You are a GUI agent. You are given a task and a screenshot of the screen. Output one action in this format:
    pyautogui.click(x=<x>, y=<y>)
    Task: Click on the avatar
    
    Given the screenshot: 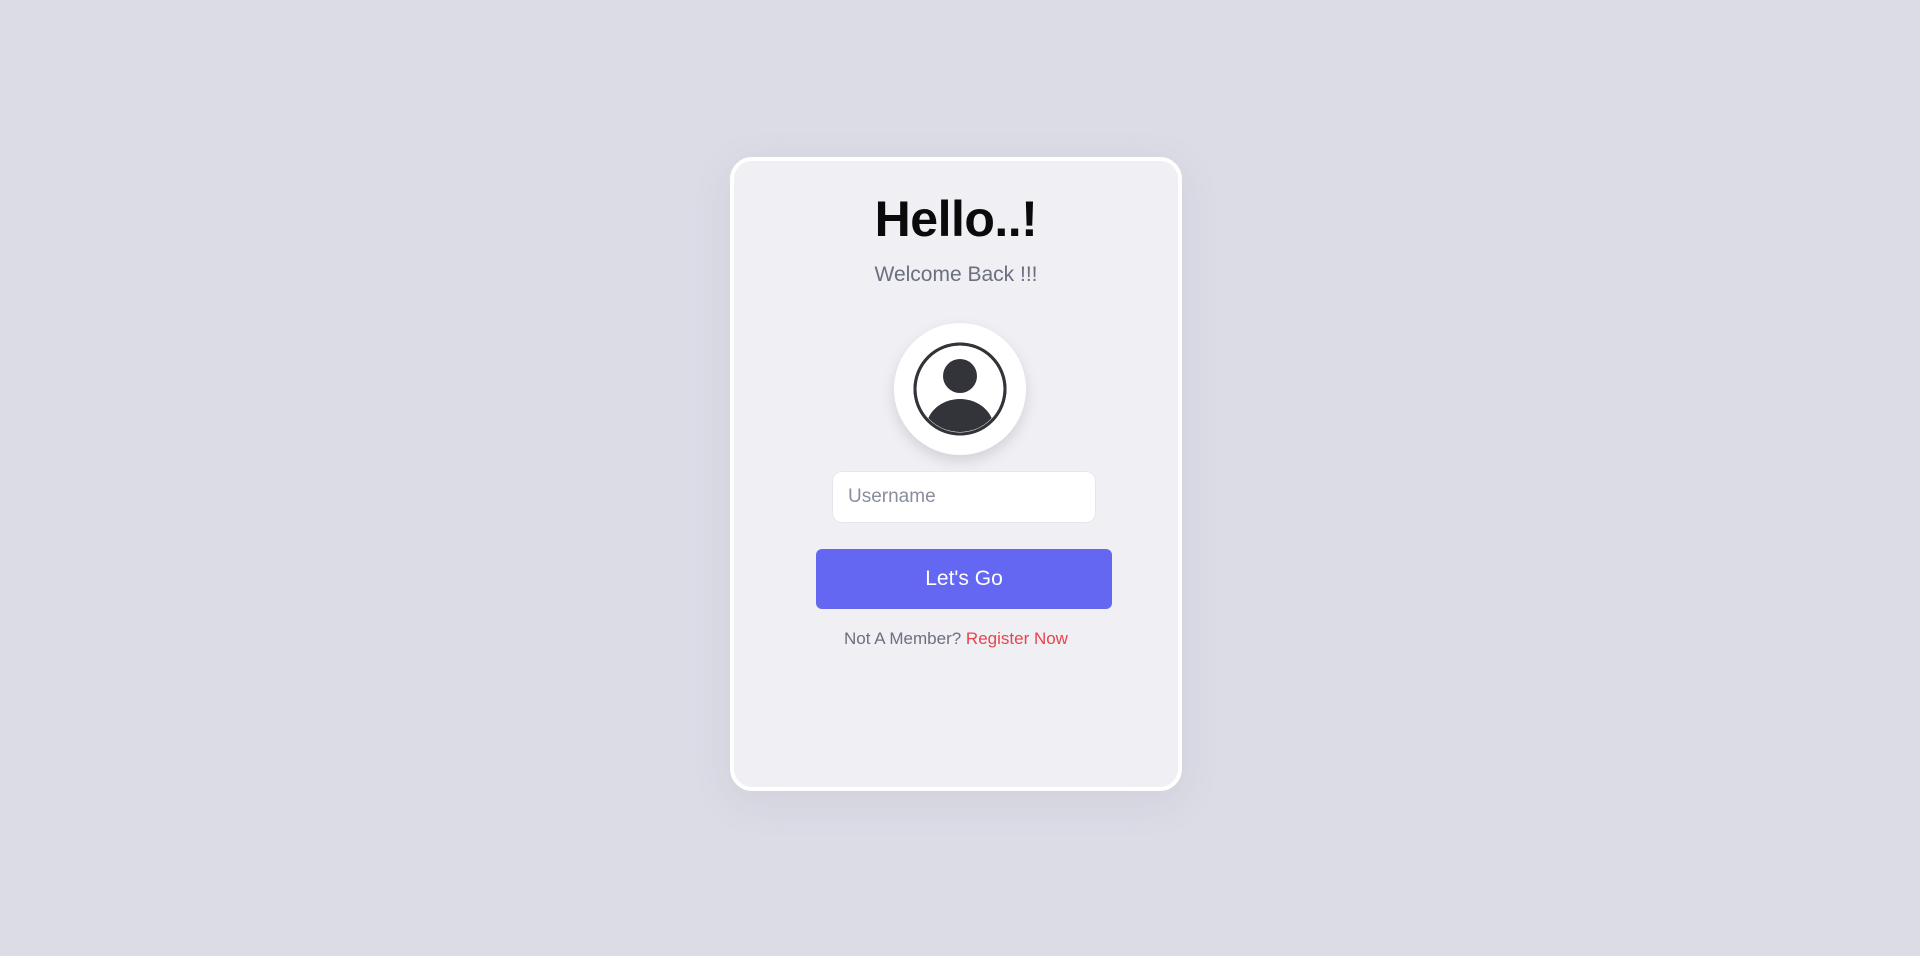 What is the action you would take?
    pyautogui.click(x=960, y=389)
    